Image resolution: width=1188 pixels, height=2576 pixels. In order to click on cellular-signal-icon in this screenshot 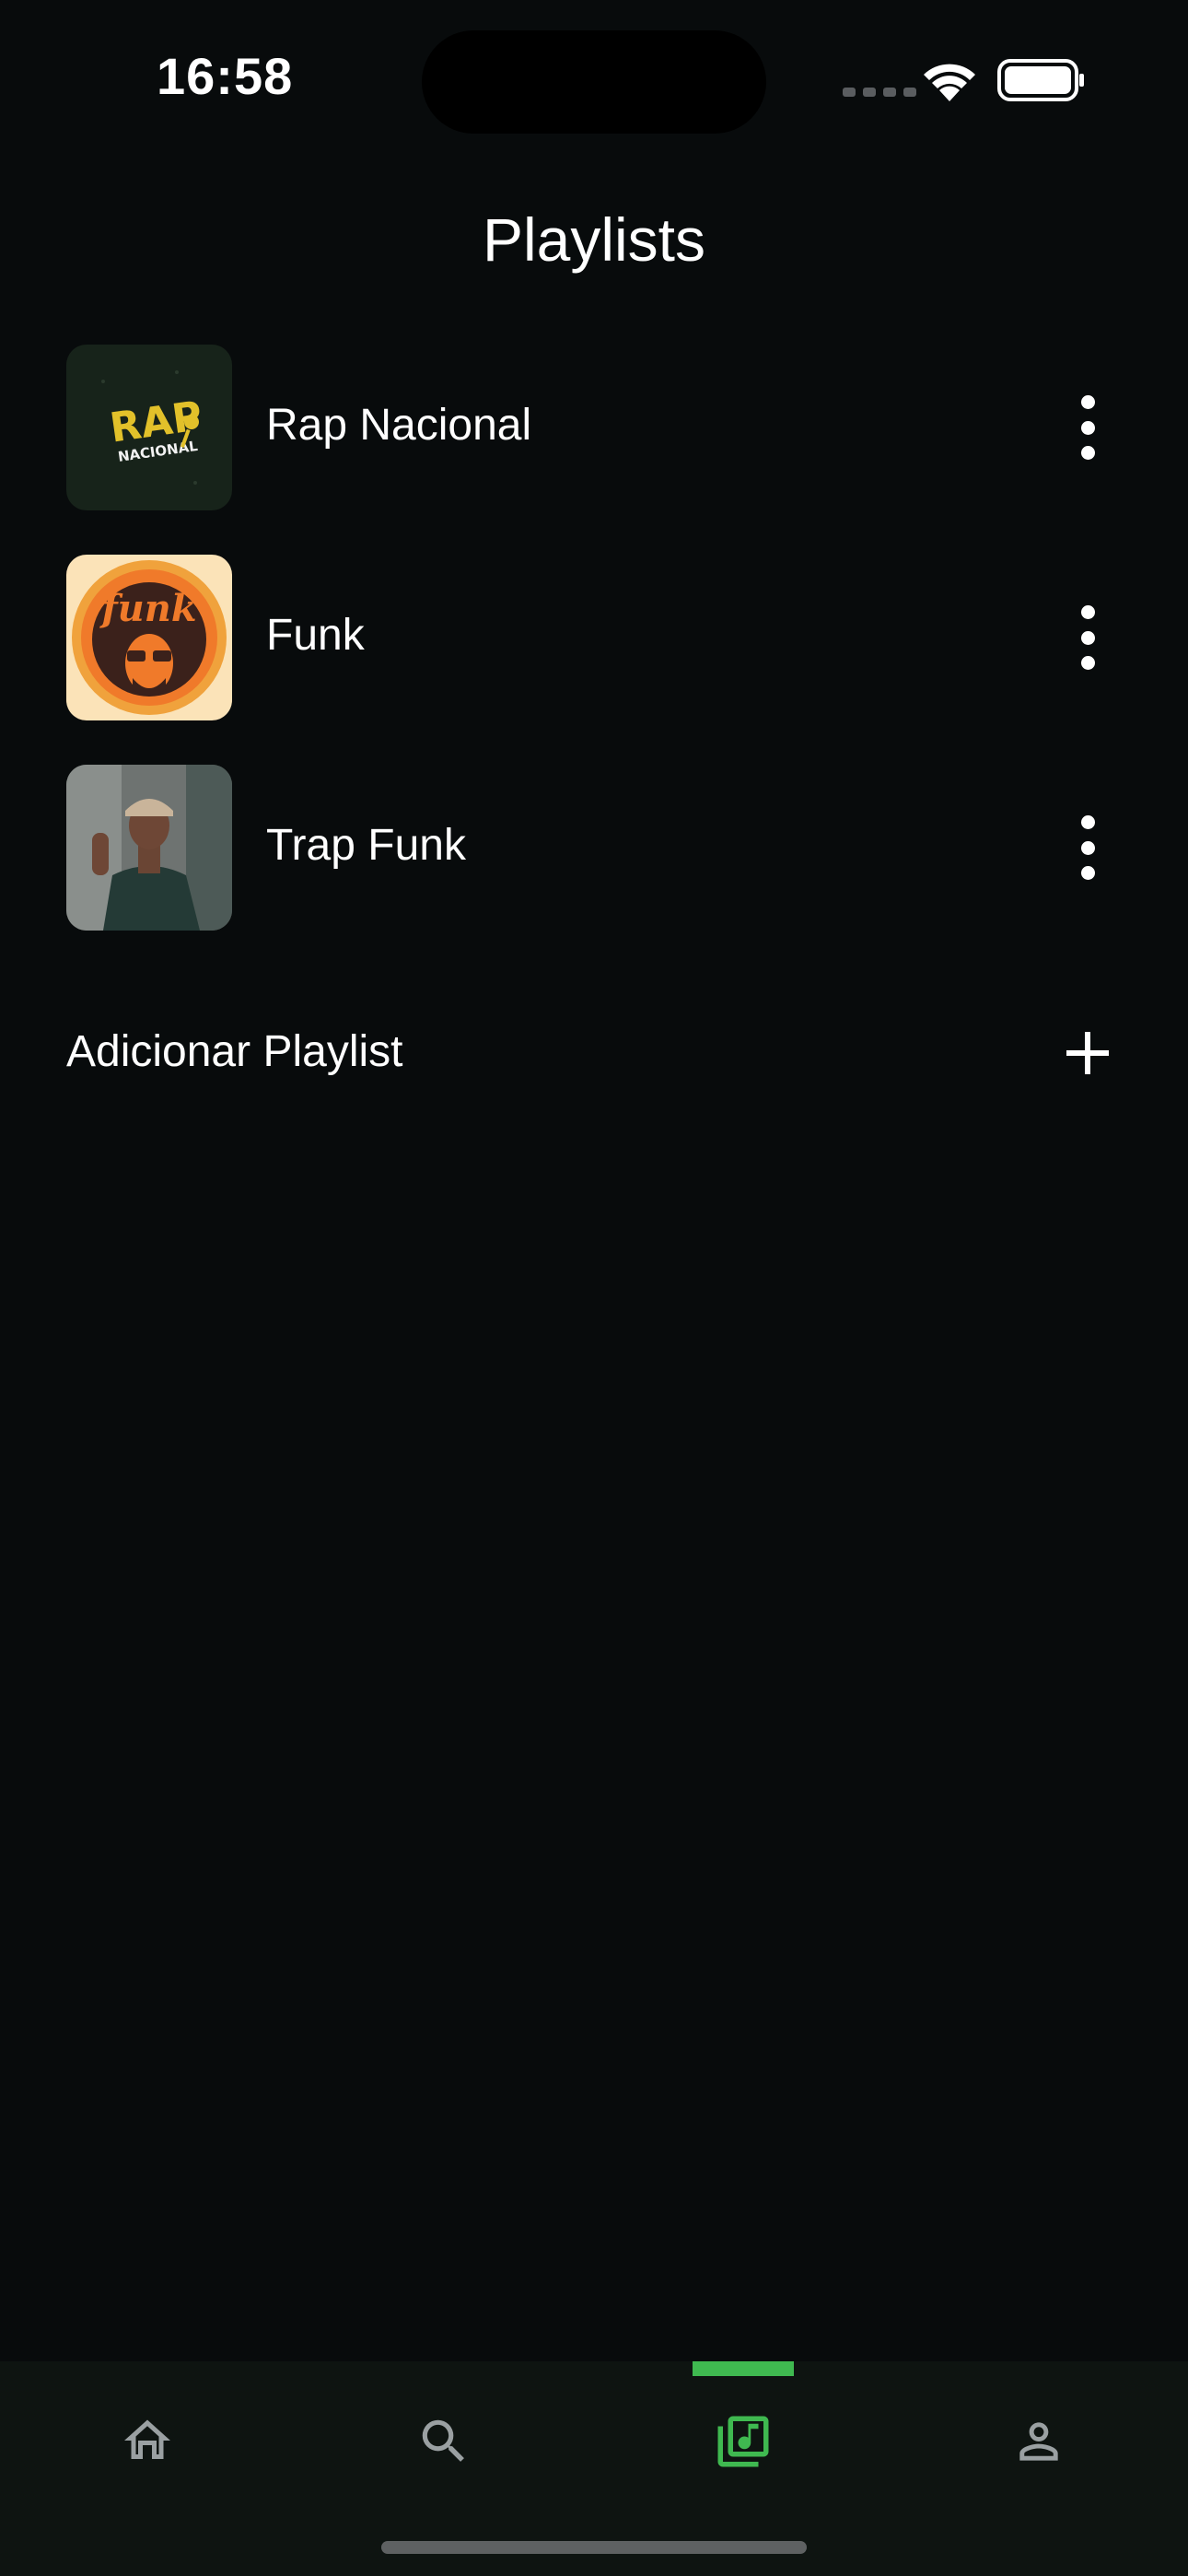, I will do `click(879, 92)`.